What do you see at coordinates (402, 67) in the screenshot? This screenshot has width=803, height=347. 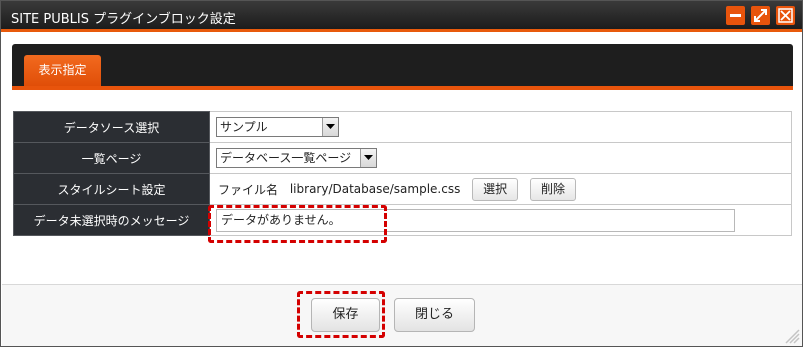 I see `tab-bar: 表示指定` at bounding box center [402, 67].